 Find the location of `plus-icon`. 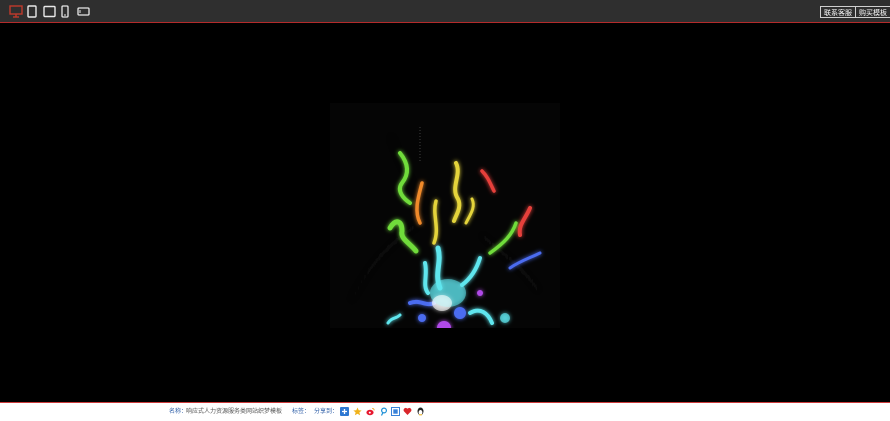

plus-icon is located at coordinates (344, 411).